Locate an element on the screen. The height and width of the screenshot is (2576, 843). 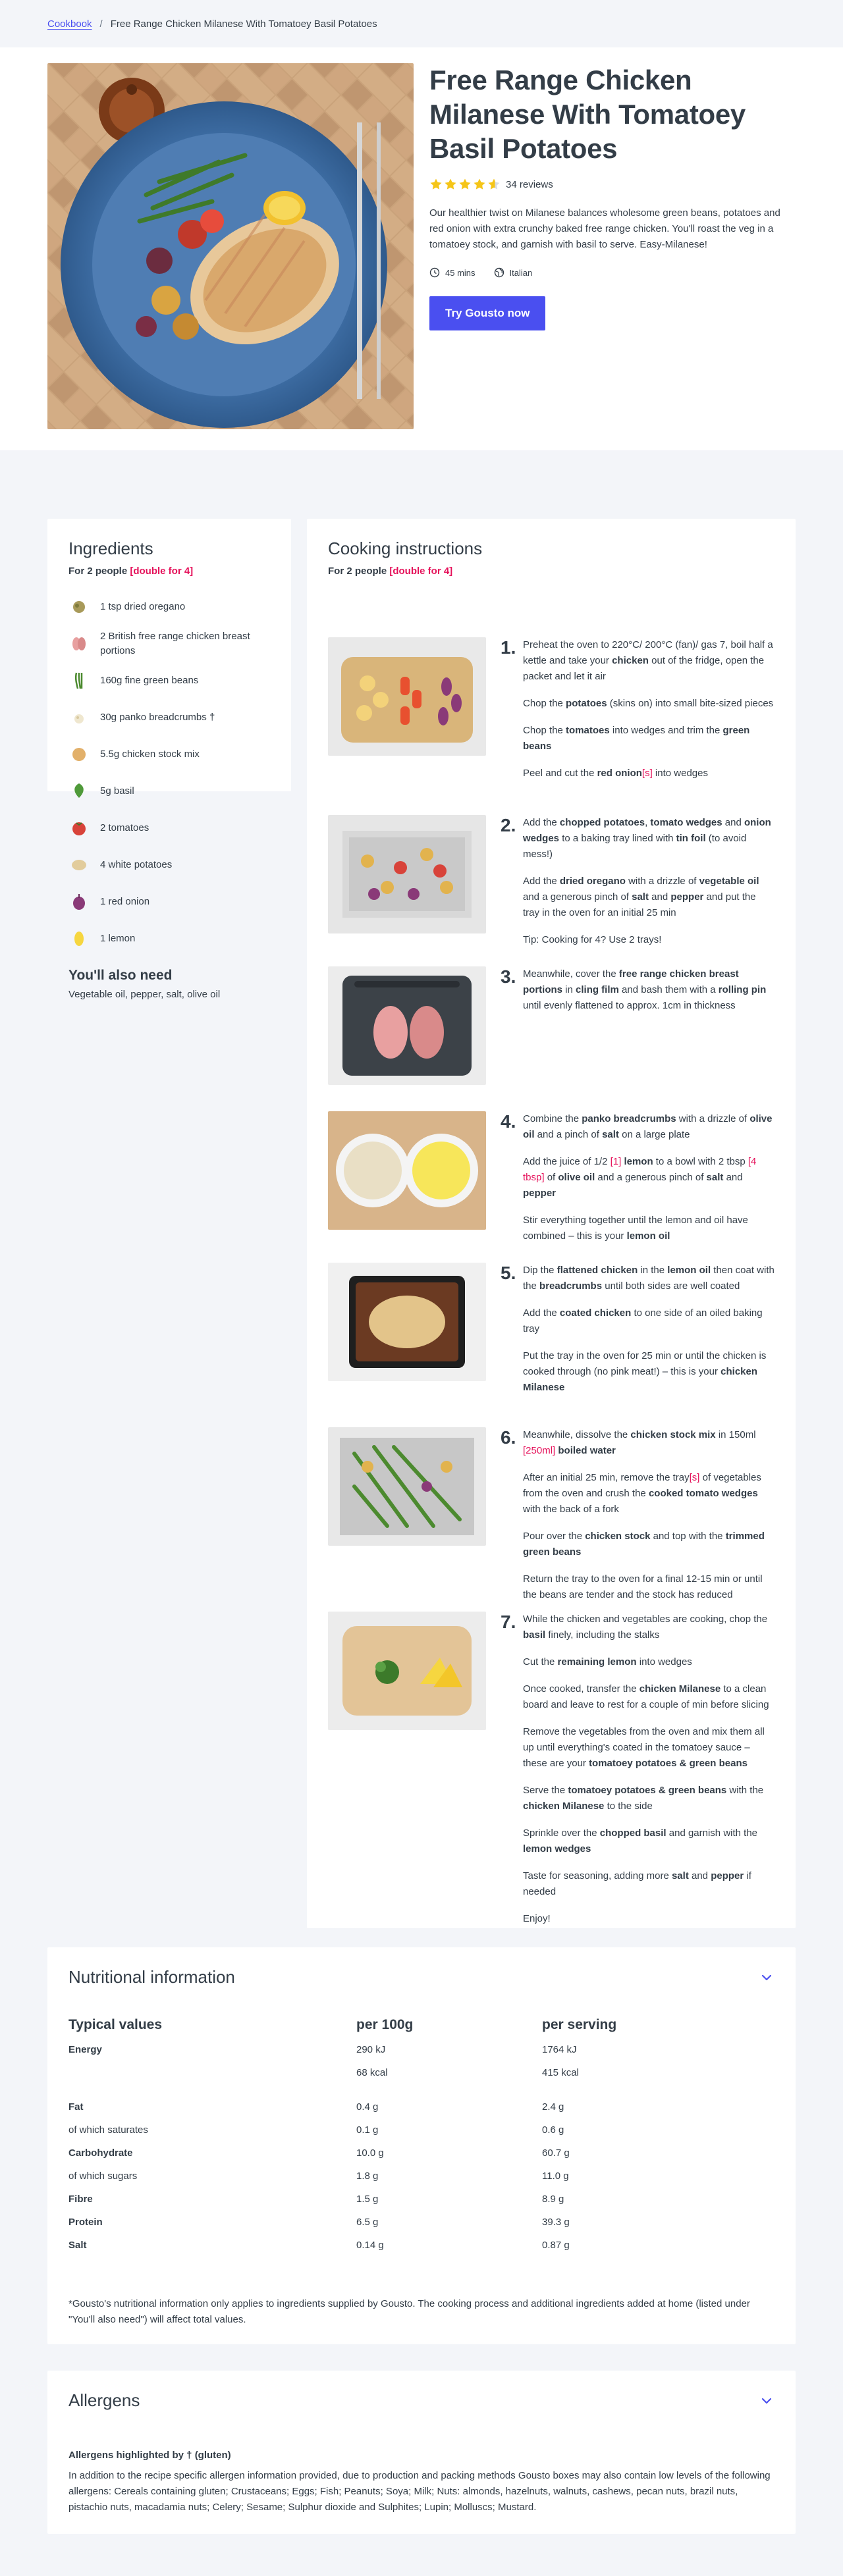
reviews-count: 34 reviews is located at coordinates (529, 185).